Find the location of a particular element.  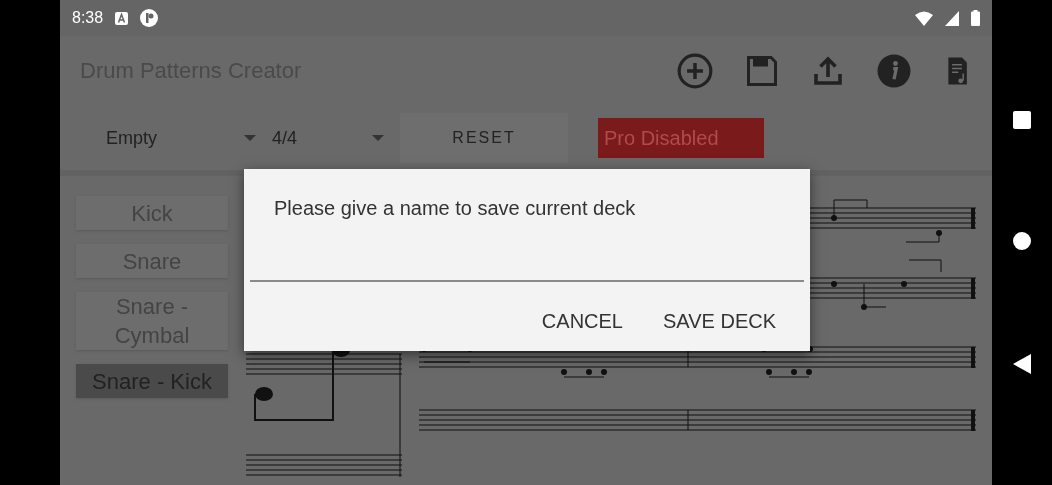

save-deck-button: SAVE DECK is located at coordinates (719, 321).